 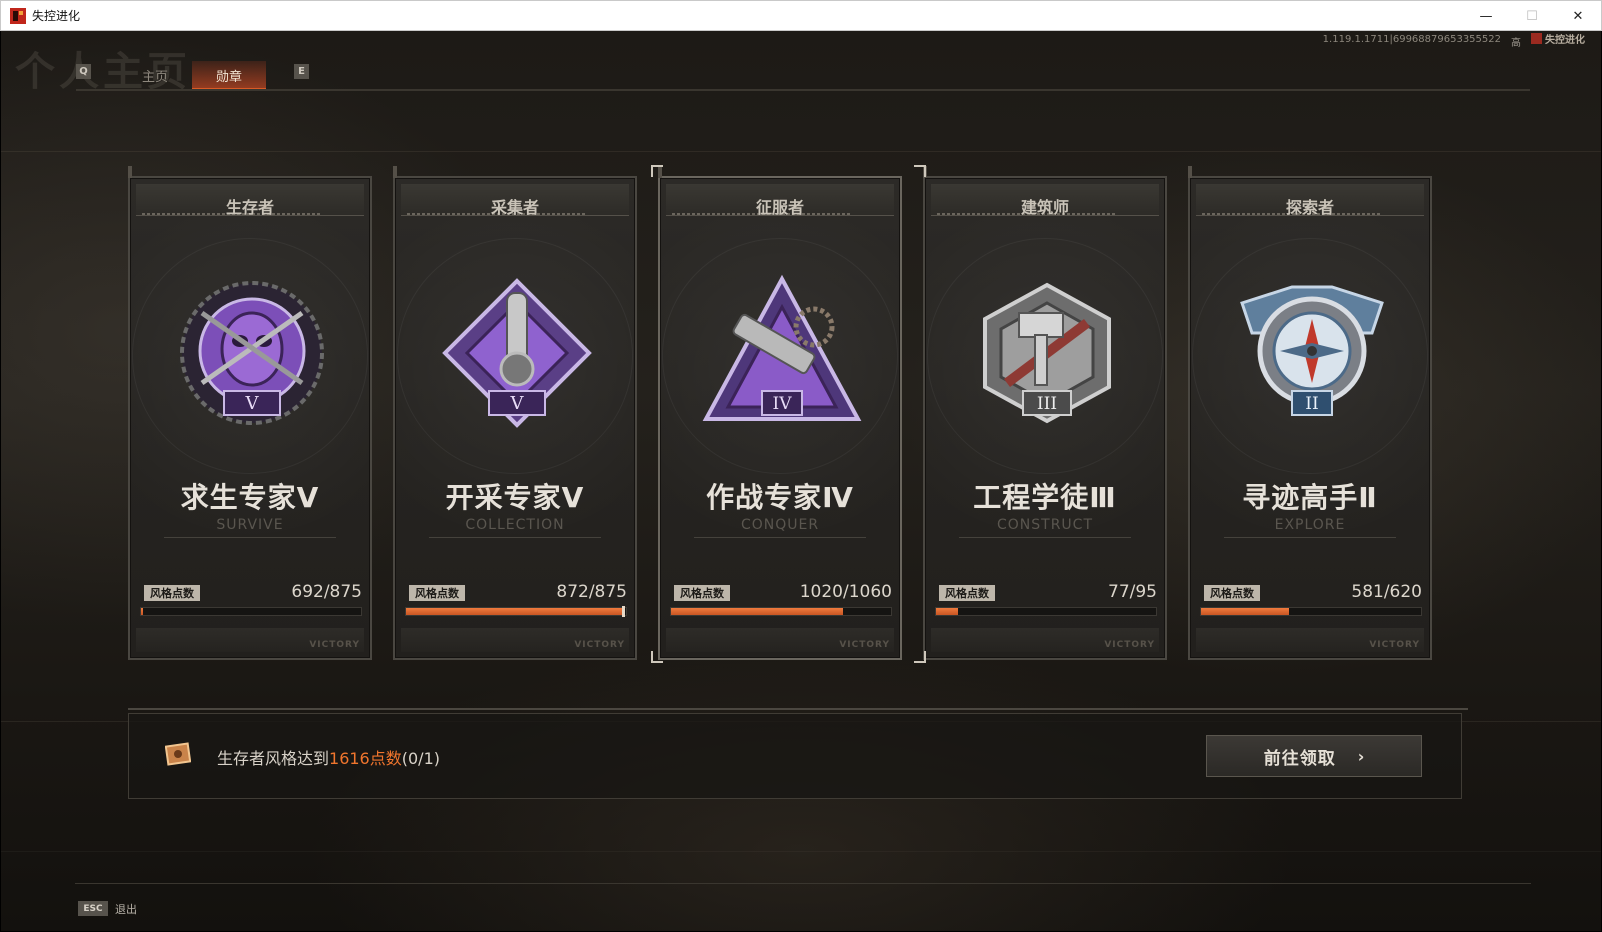 I want to click on card-name: 开采专家Ⅴ, so click(x=515, y=497).